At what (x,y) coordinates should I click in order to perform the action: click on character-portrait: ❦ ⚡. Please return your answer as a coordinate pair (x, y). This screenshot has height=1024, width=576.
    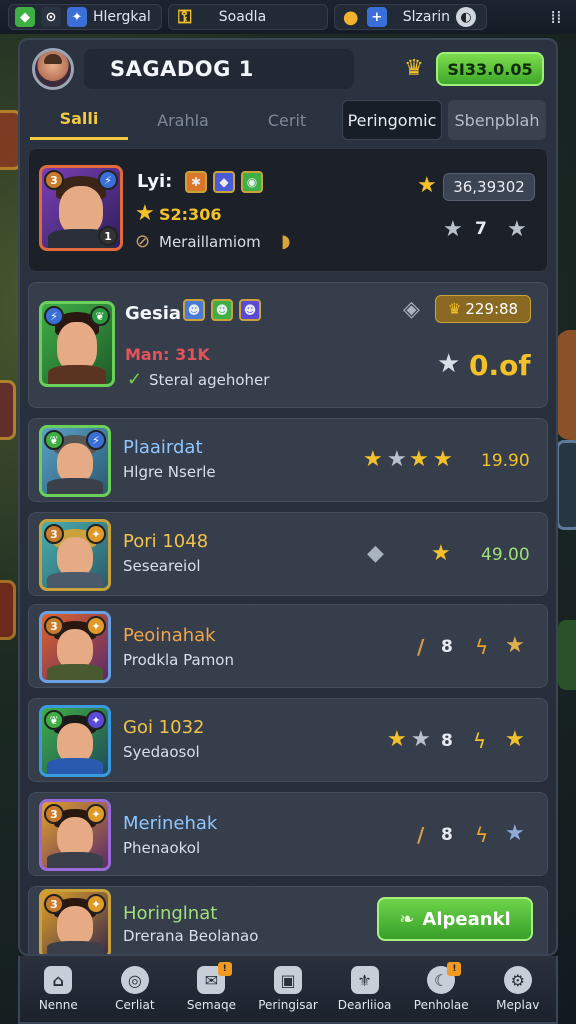
    Looking at the image, I should click on (75, 461).